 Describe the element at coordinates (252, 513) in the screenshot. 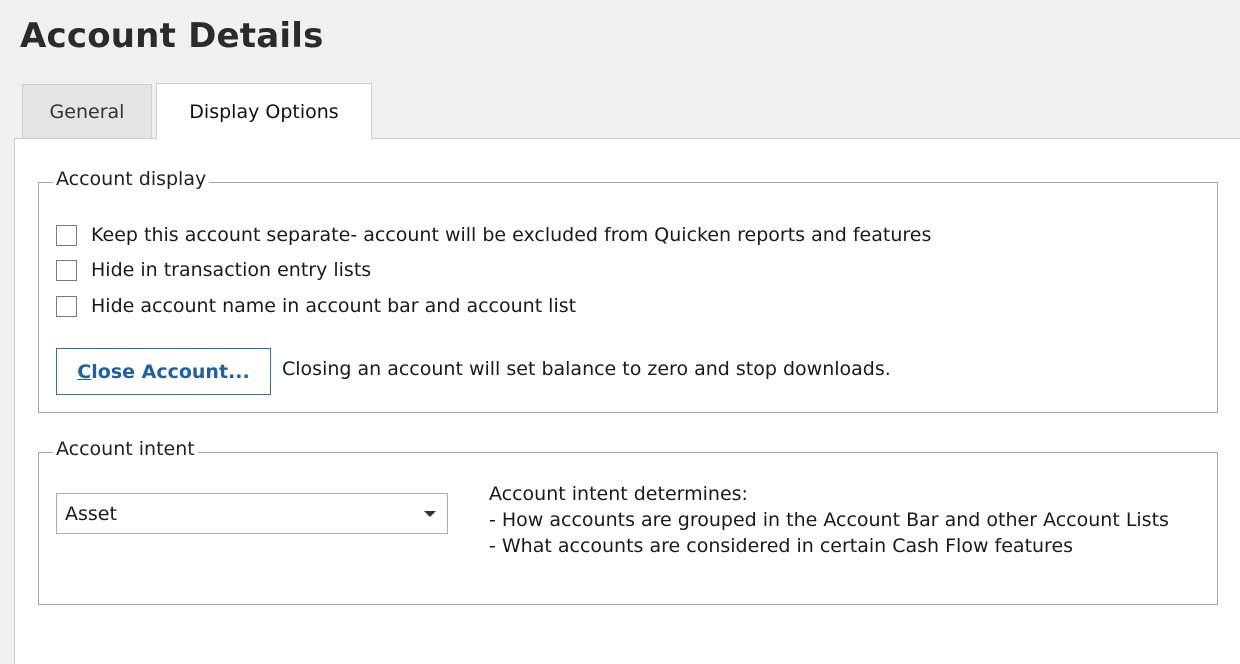

I see `account-intent-select: Asset` at that location.